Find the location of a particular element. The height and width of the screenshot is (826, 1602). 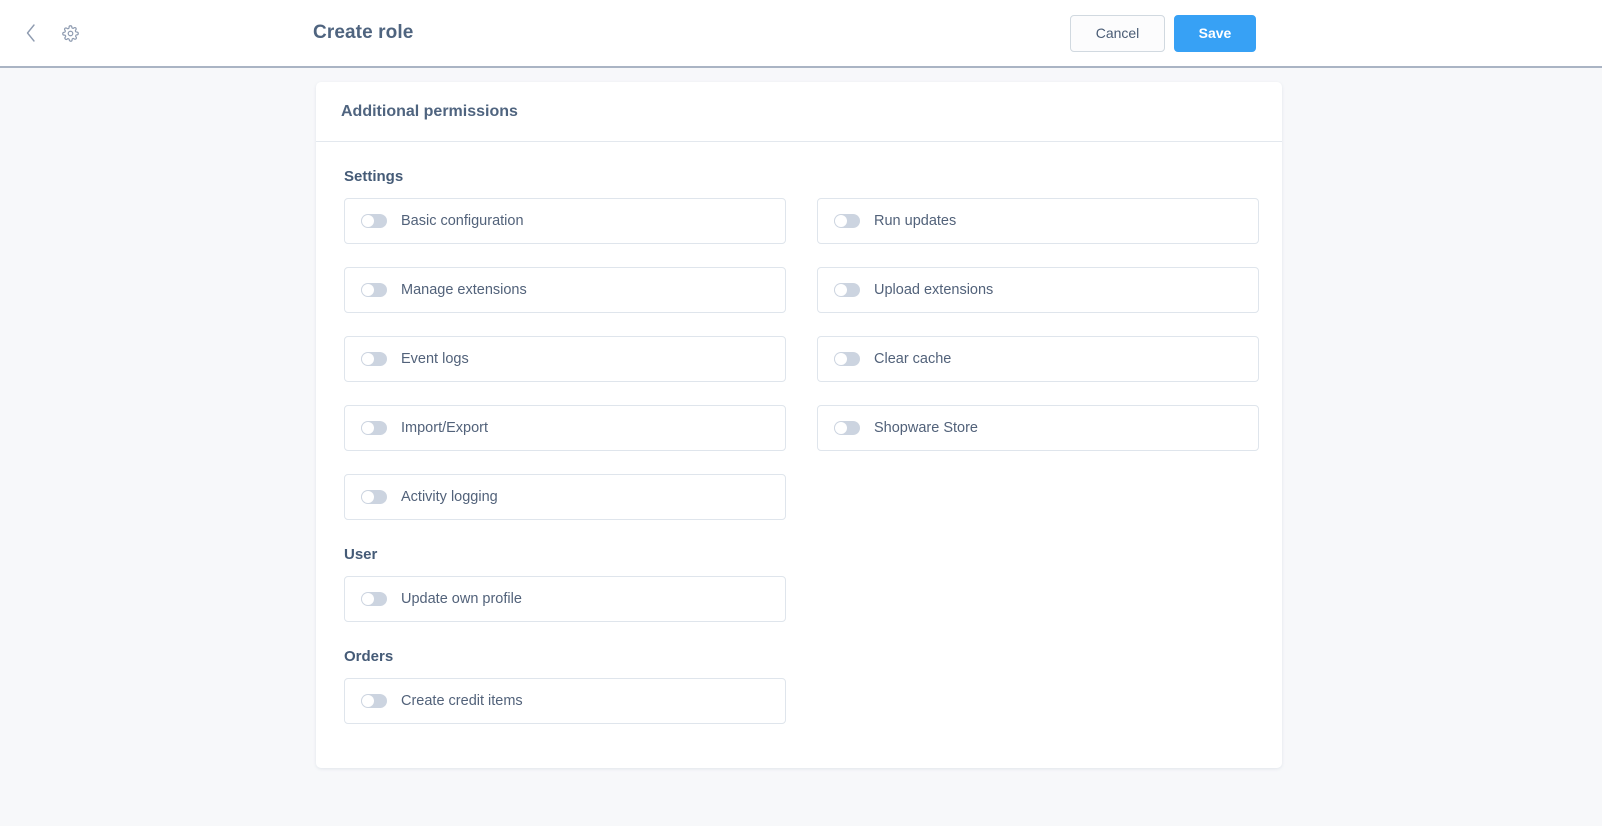

top-header-bar: Create role Cancel Save is located at coordinates (801, 34).